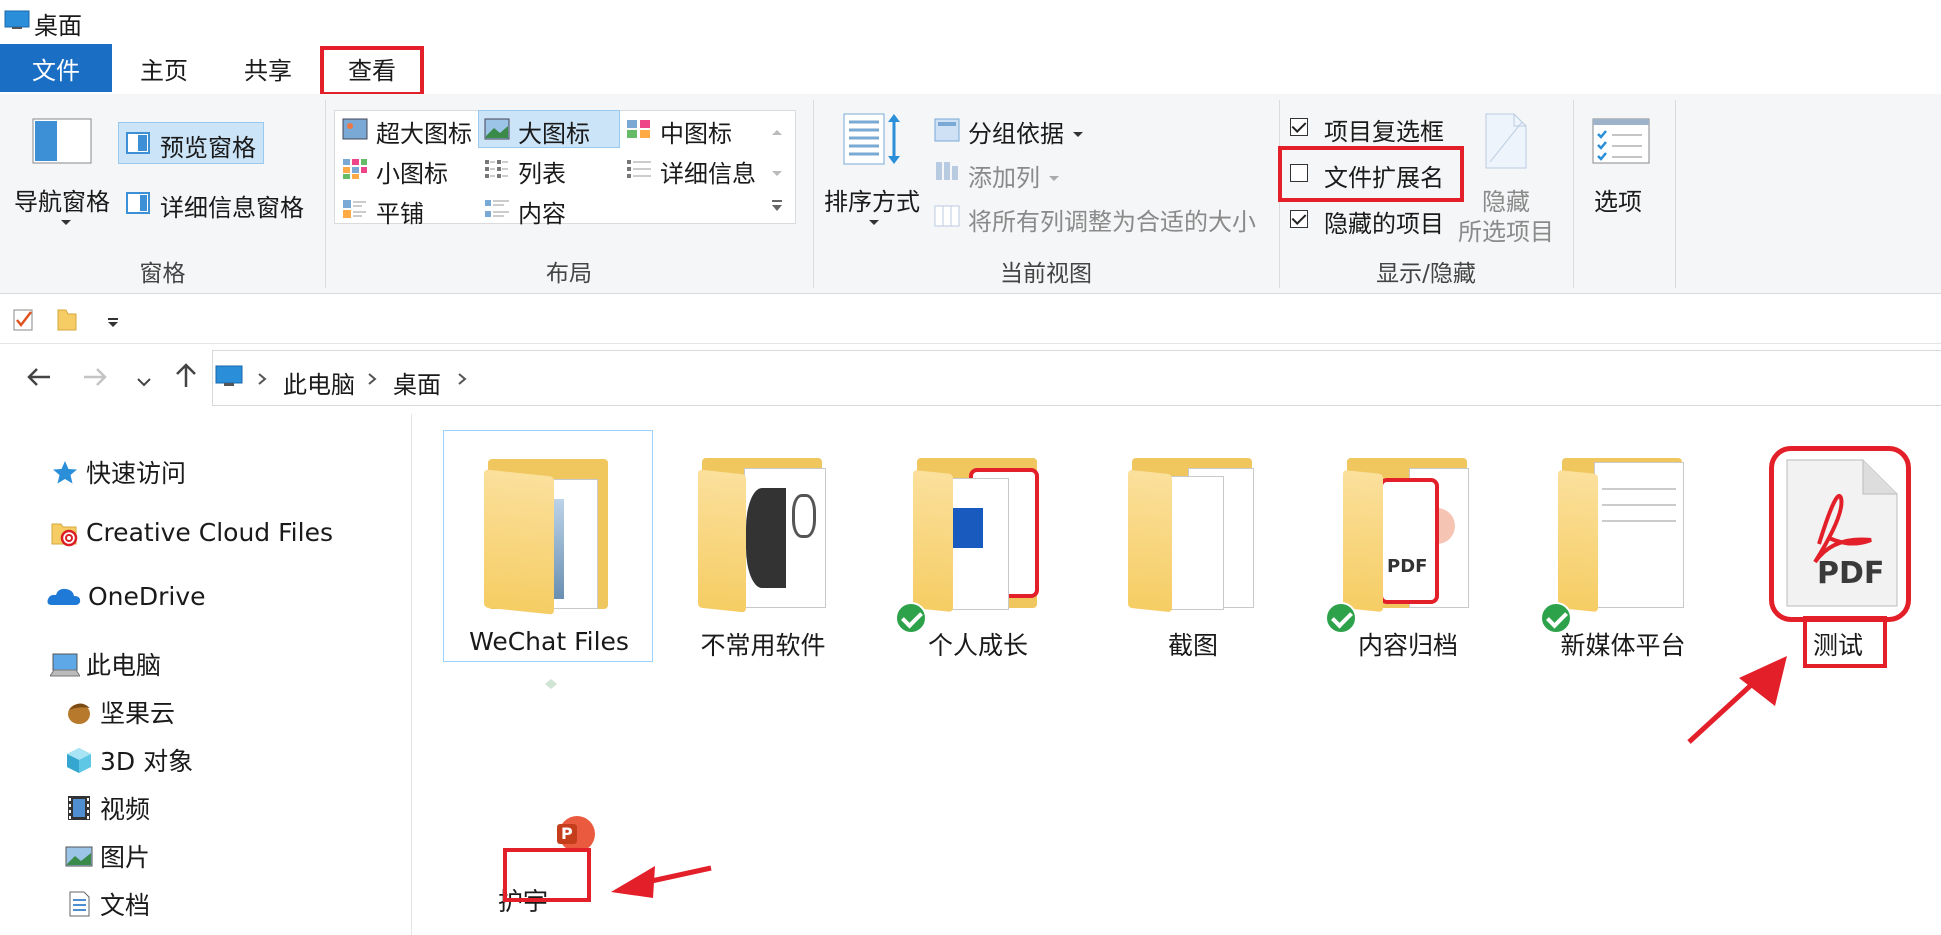 Image resolution: width=1941 pixels, height=935 pixels. I want to click on share-status-icon, so click(551, 683).